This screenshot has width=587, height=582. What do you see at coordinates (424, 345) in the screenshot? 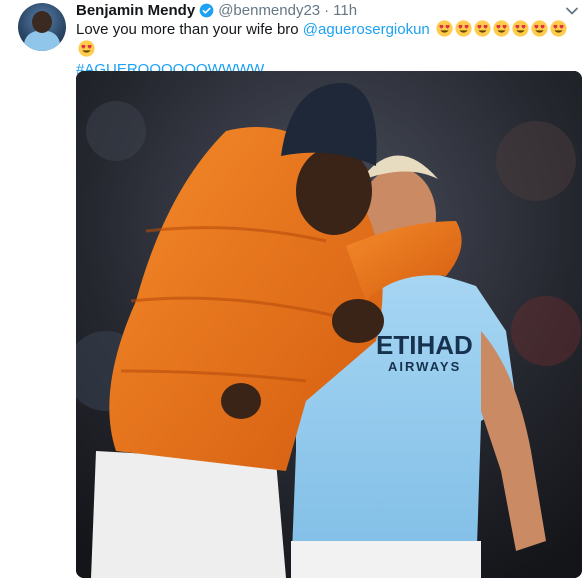
I see `jersey-text-main: ETIHAD` at bounding box center [424, 345].